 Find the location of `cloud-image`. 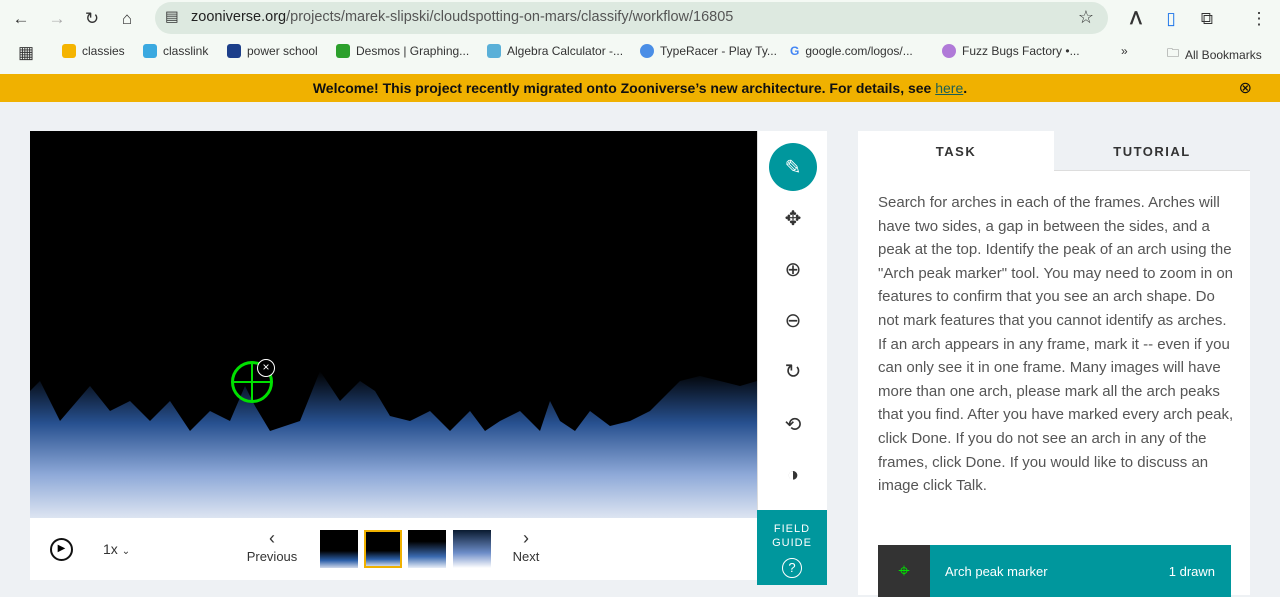

cloud-image is located at coordinates (393, 445).